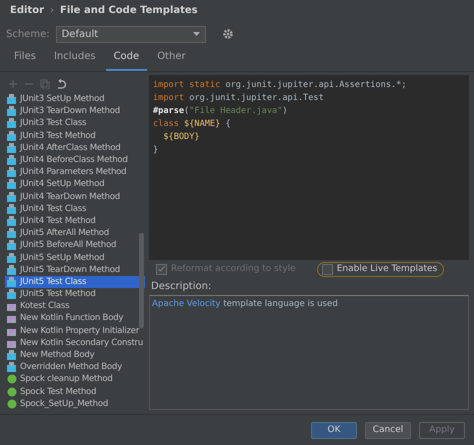 This screenshot has height=445, width=474. What do you see at coordinates (75, 367) in the screenshot?
I see `template-item: Overridden Method Body` at bounding box center [75, 367].